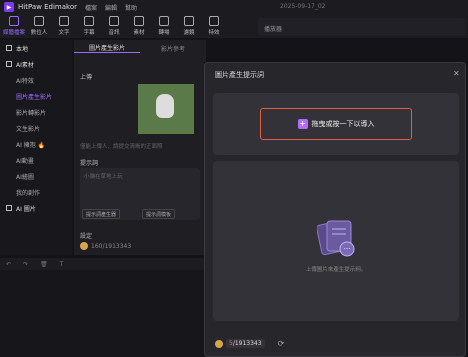 This screenshot has width=468, height=357. What do you see at coordinates (281, 343) in the screenshot?
I see `refresh-icon: ⟳` at bounding box center [281, 343].